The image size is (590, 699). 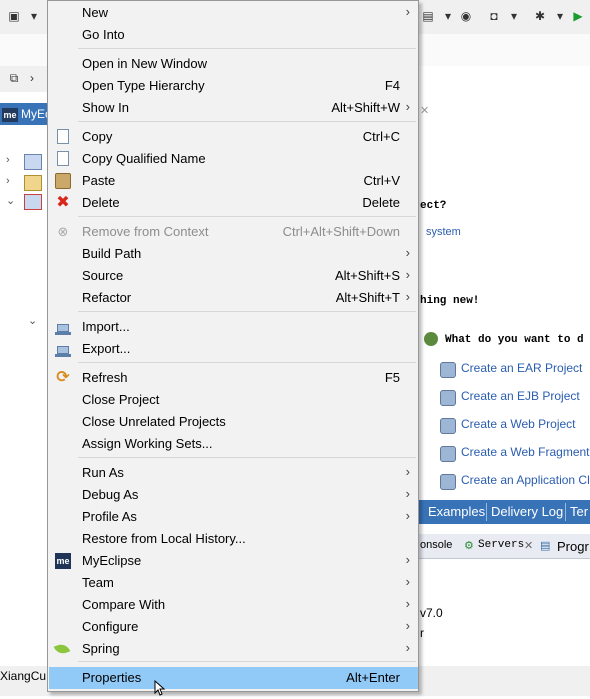 I want to click on menu-item-shortcut: F4, so click(x=392, y=85).